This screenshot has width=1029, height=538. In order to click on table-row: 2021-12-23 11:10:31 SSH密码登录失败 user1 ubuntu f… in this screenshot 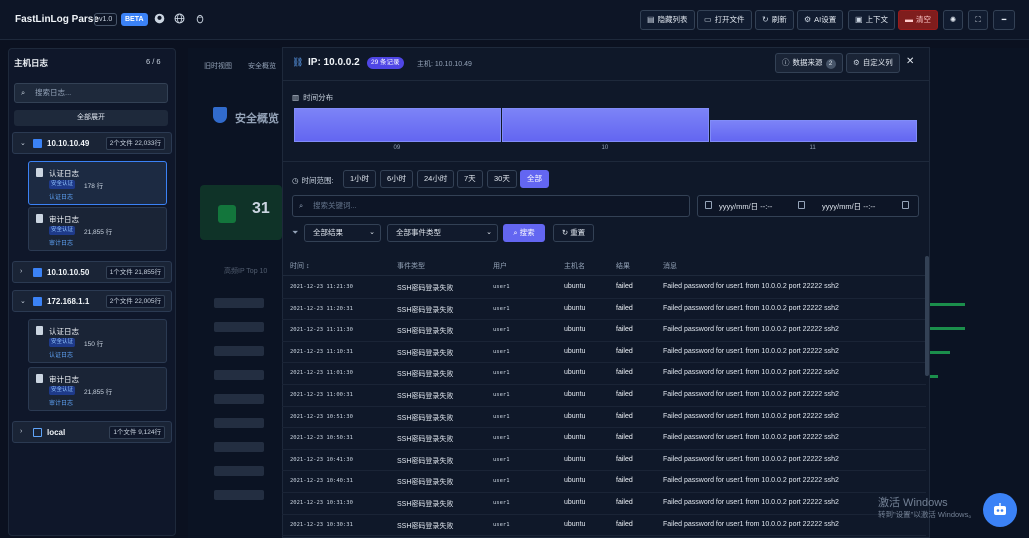, I will do `click(604, 353)`.